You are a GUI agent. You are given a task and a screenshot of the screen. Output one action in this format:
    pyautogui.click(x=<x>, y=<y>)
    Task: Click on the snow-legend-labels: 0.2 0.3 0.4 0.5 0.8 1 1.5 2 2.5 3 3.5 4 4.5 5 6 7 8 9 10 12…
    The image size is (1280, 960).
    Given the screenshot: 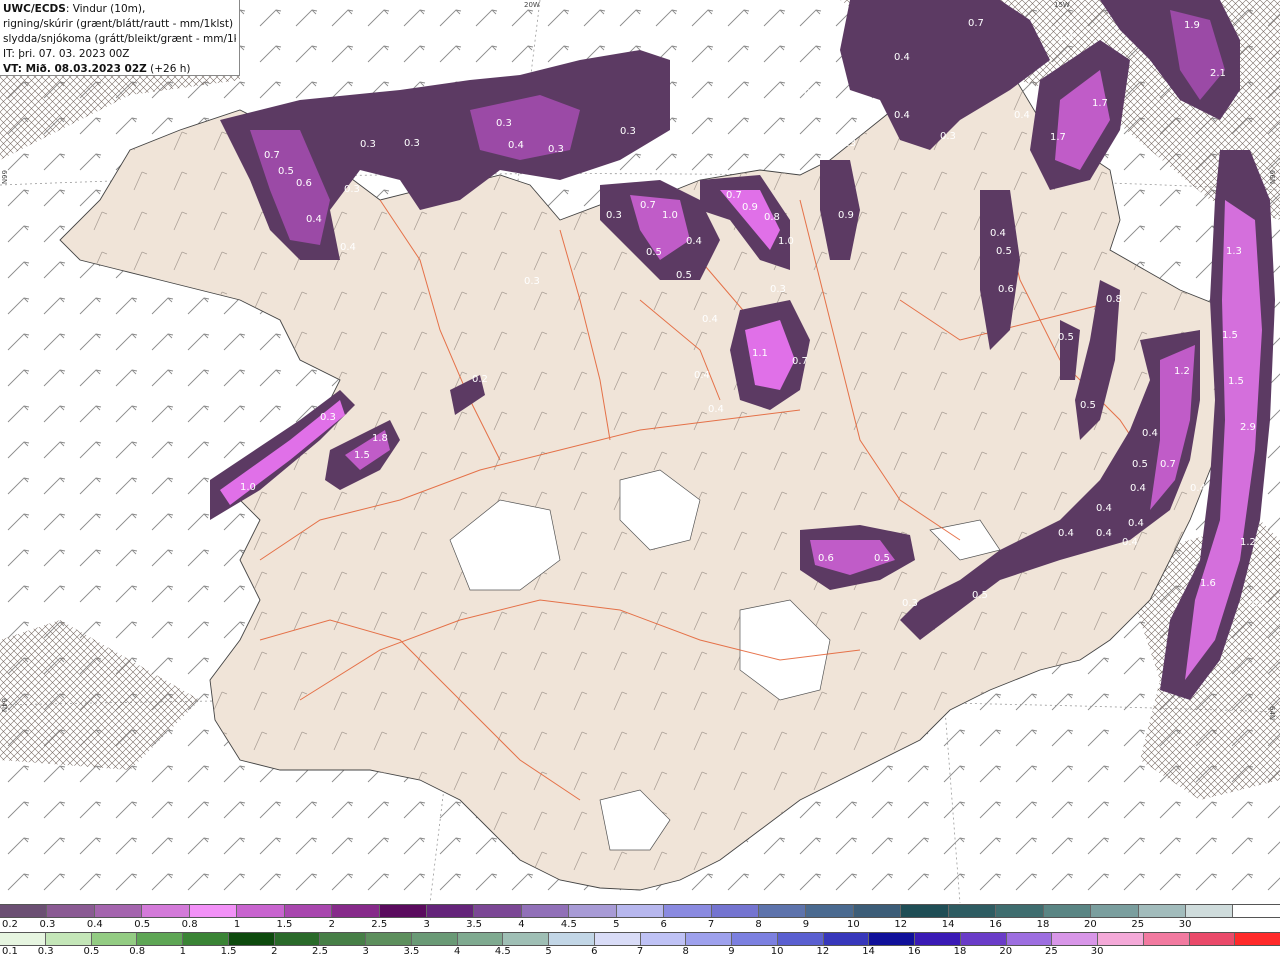 What is the action you would take?
    pyautogui.click(x=640, y=926)
    